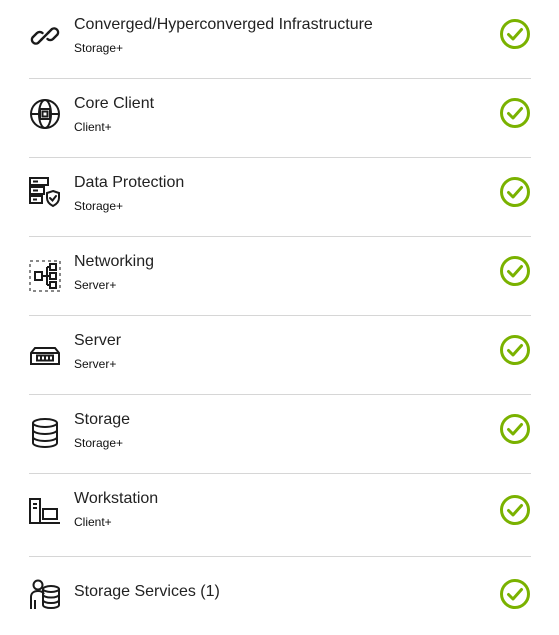 Image resolution: width=559 pixels, height=635 pixels. I want to click on list-item: Core Client Client+, so click(280, 118).